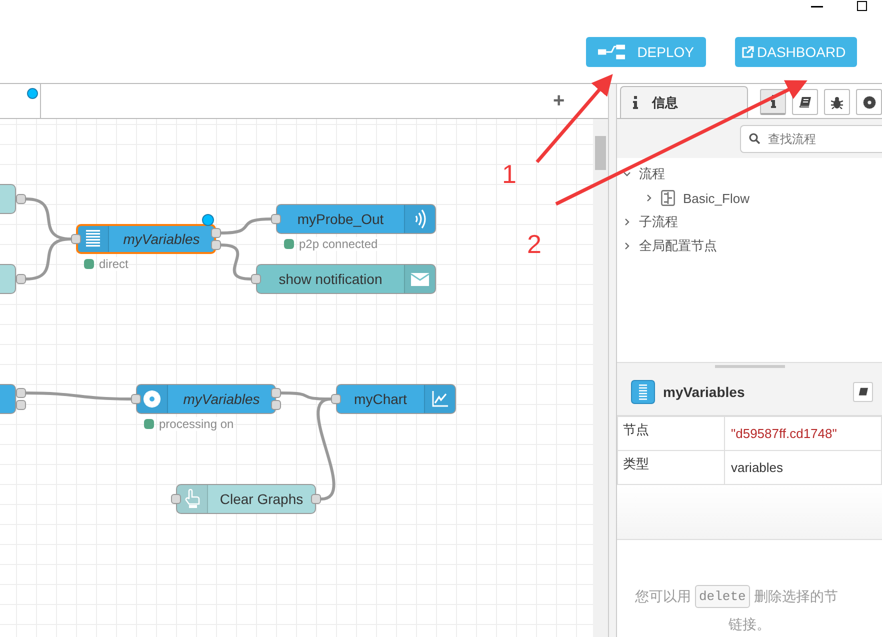 The image size is (882, 637). I want to click on splitter-handle, so click(612, 360).